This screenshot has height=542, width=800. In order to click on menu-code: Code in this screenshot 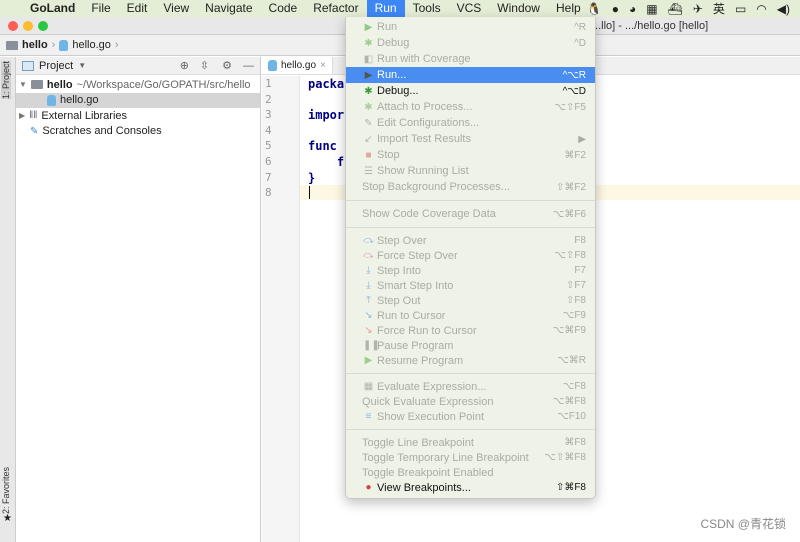, I will do `click(283, 8)`.